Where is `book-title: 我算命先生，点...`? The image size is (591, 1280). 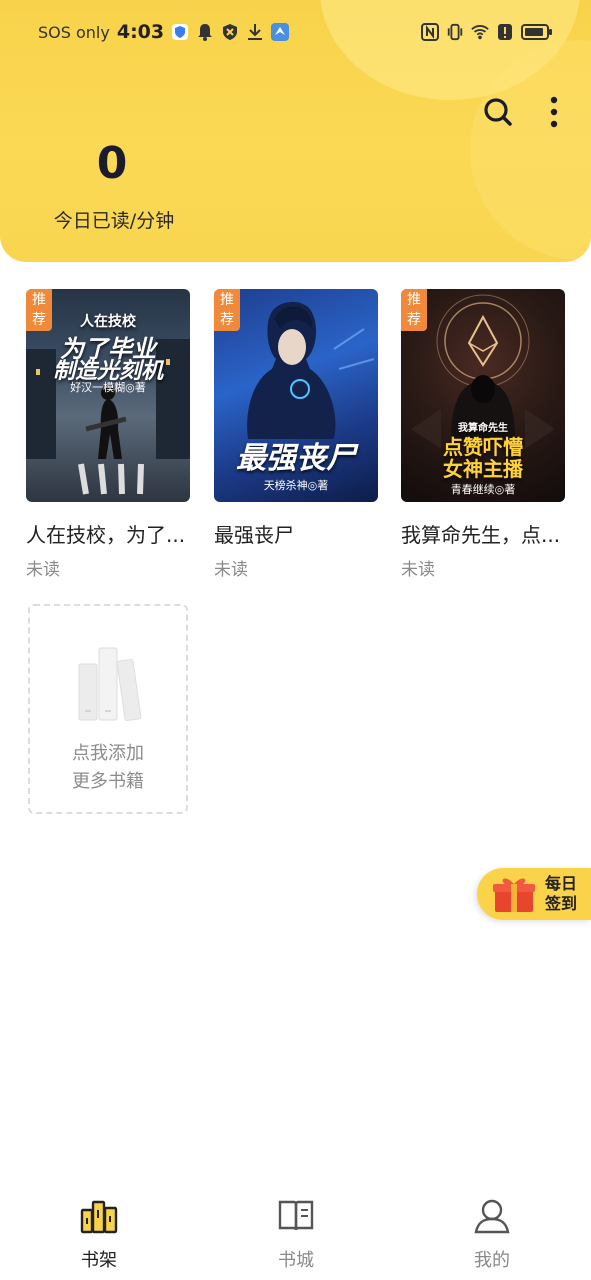 book-title: 我算命先生，点... is located at coordinates (486, 533).